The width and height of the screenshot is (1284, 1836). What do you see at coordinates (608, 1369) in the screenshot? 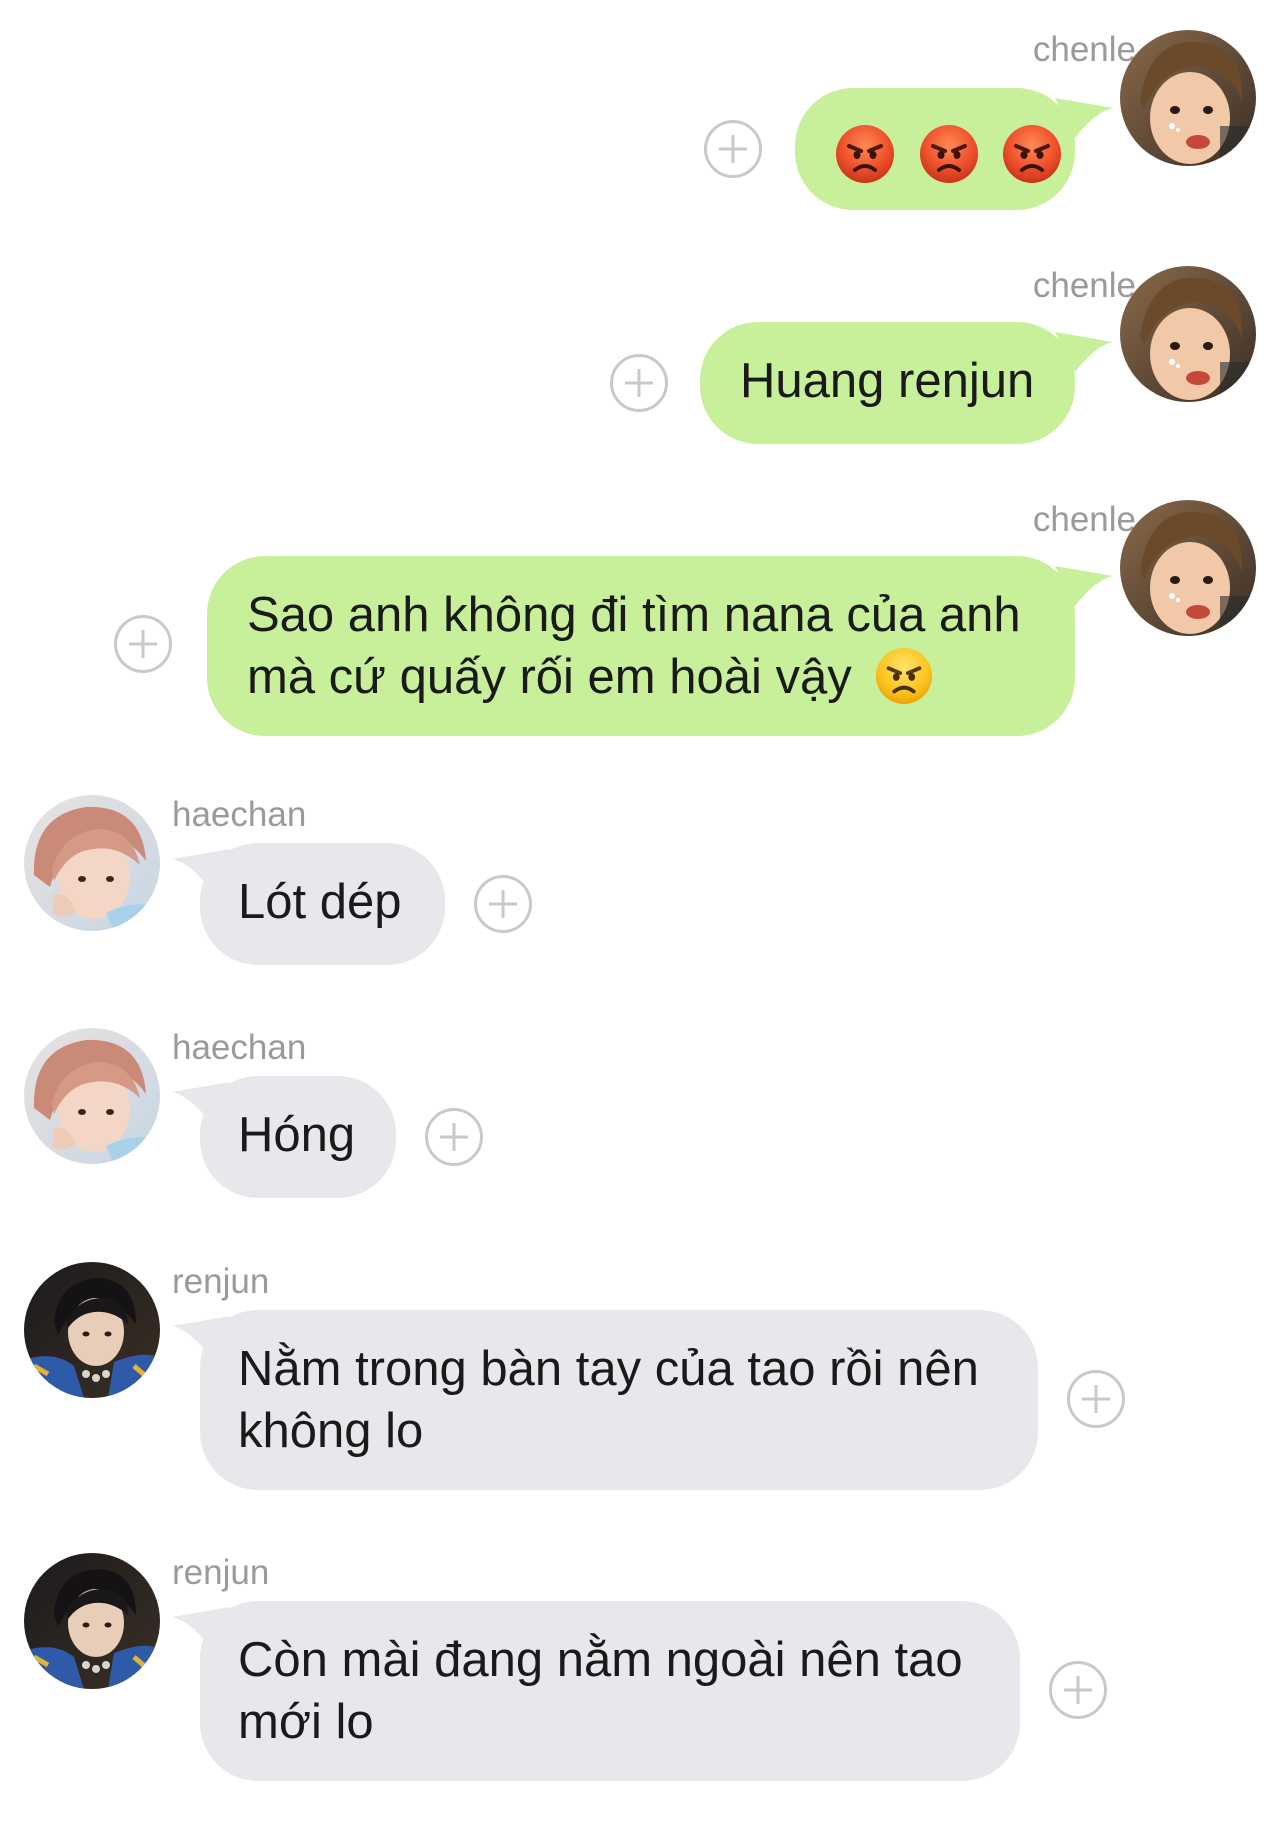
I see `message-text-line1: Nằm trong bàn tay của tao rồi nên` at bounding box center [608, 1369].